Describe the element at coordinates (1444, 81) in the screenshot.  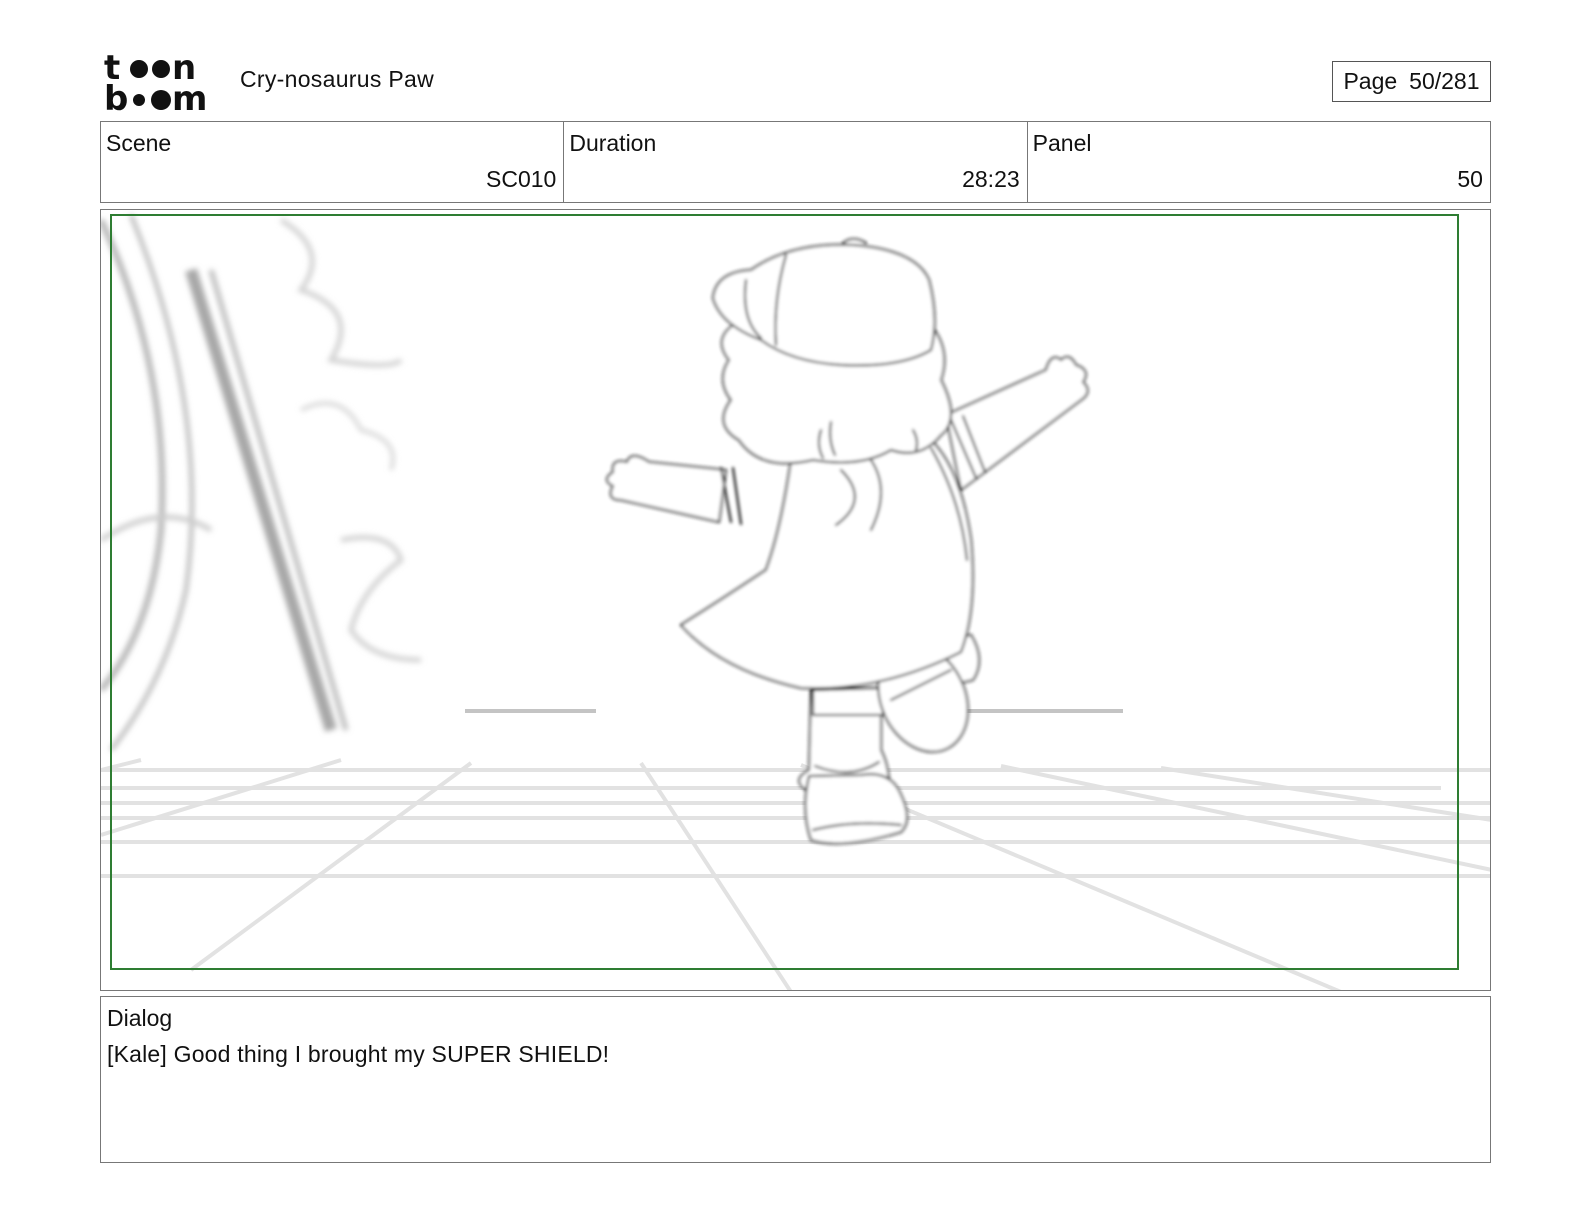
I see `page-value: 50/281` at that location.